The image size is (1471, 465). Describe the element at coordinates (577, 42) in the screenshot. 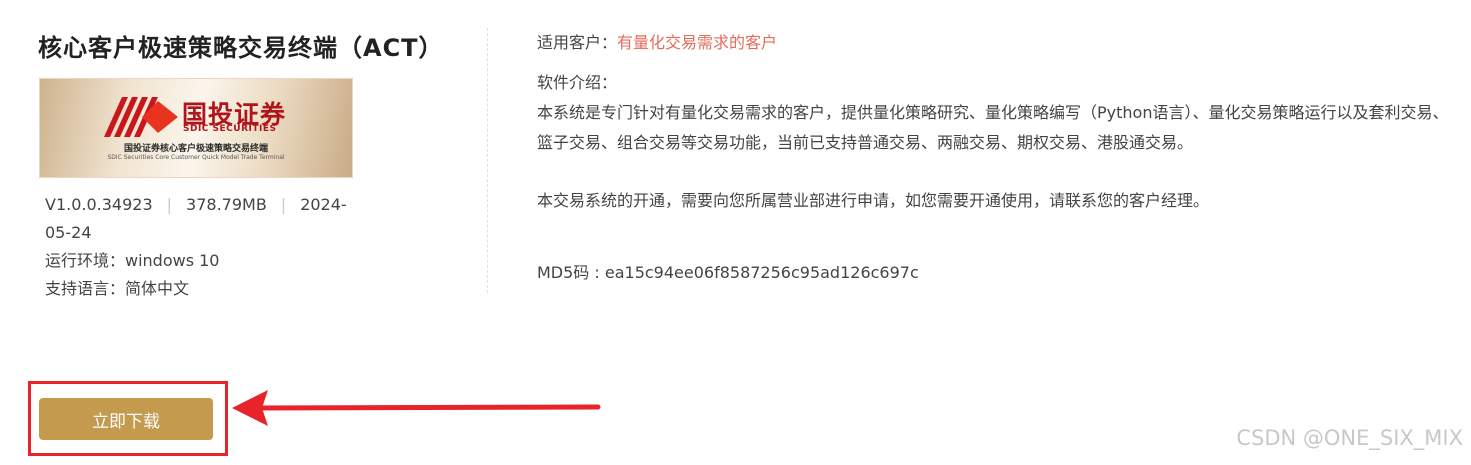

I see `suitable-label: 适用客户：` at that location.